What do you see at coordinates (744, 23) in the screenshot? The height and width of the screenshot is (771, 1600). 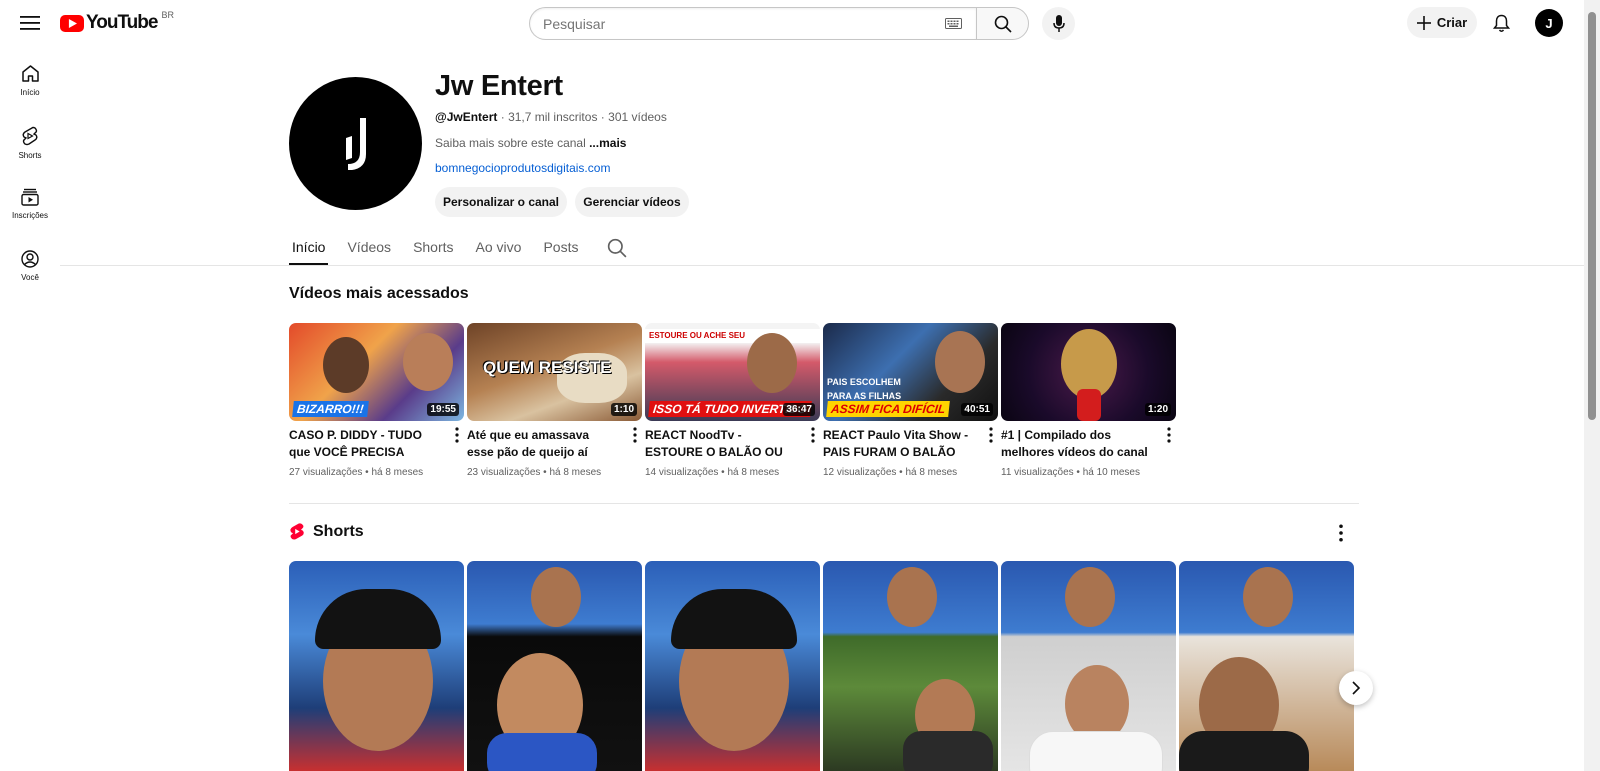 I see `search-input` at bounding box center [744, 23].